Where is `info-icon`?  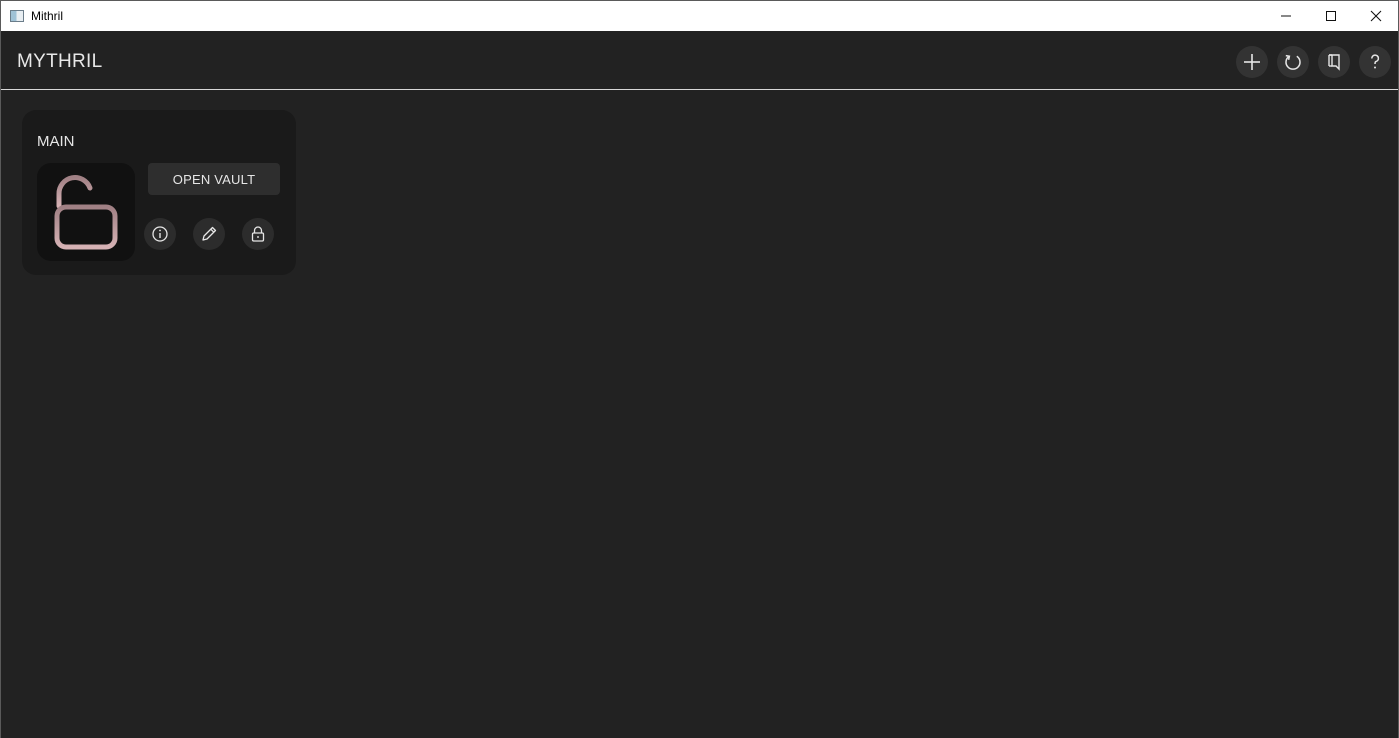 info-icon is located at coordinates (160, 234).